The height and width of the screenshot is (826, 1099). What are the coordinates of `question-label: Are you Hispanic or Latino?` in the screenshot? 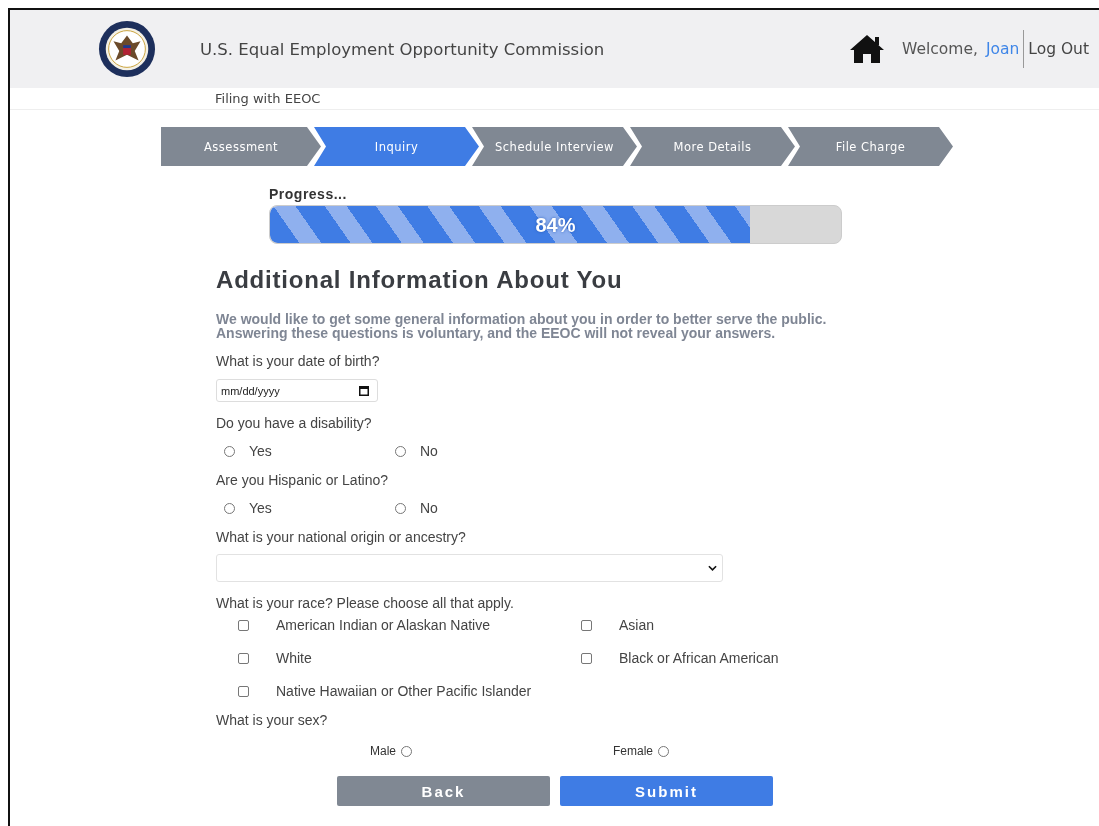 It's located at (302, 480).